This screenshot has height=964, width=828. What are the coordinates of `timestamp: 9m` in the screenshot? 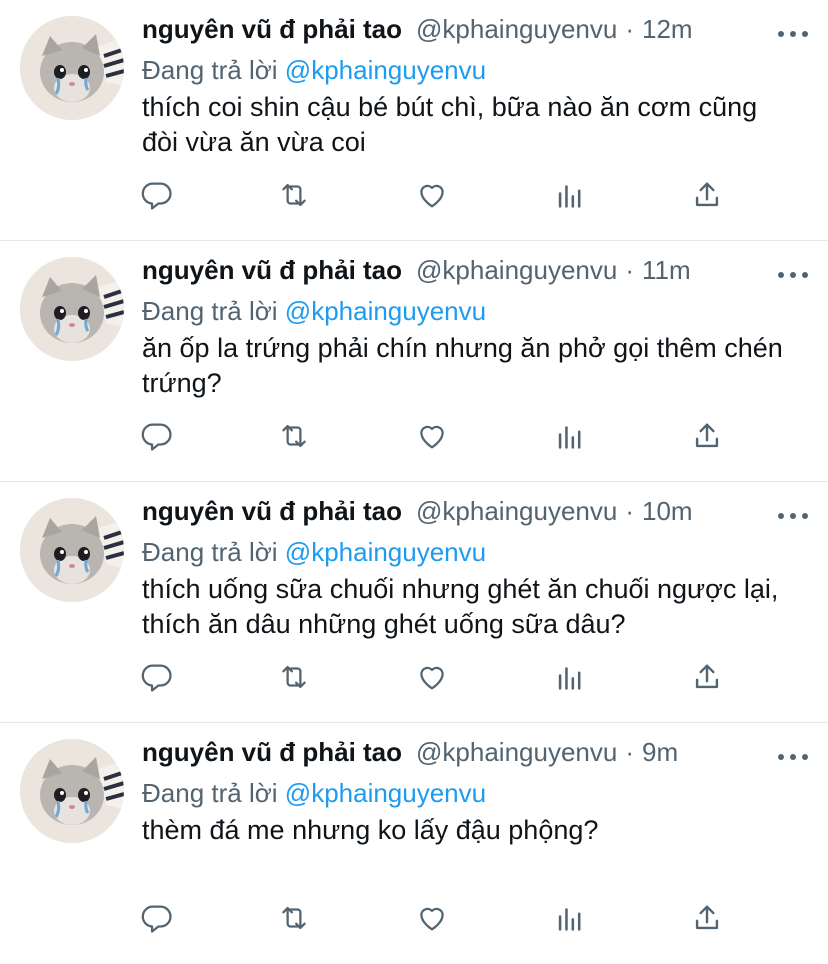 It's located at (660, 752).